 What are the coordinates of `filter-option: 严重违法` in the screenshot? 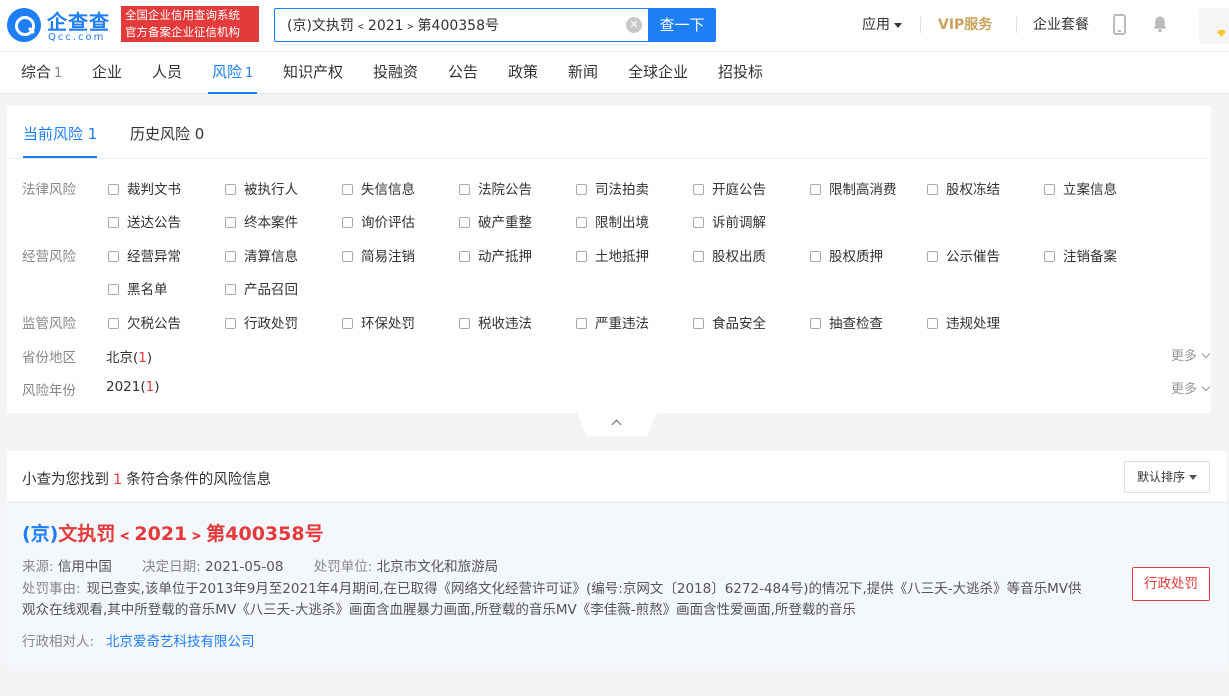 It's located at (612, 322).